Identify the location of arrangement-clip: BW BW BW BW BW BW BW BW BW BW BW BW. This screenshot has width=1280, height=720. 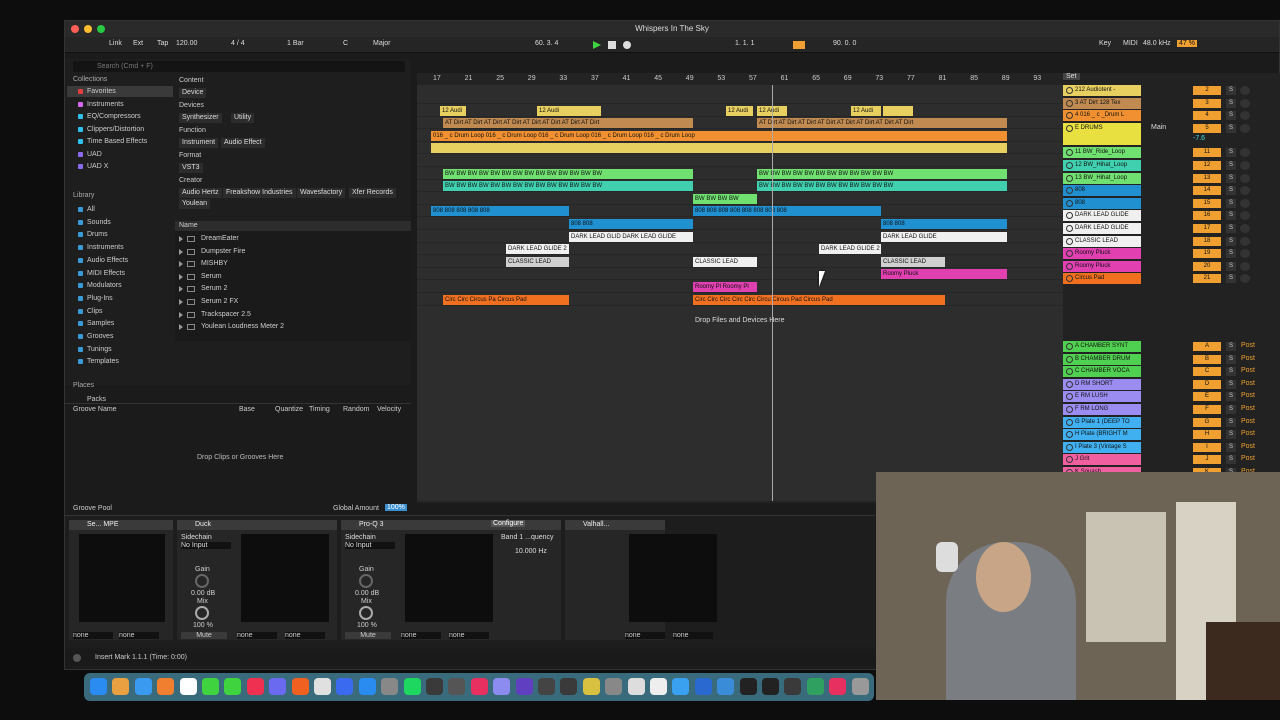
(882, 186).